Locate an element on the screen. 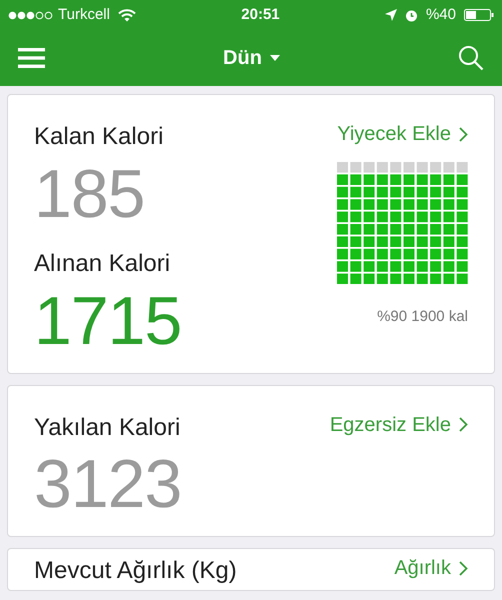 The height and width of the screenshot is (600, 502). goal-label: %90 1900 kal is located at coordinates (422, 316).